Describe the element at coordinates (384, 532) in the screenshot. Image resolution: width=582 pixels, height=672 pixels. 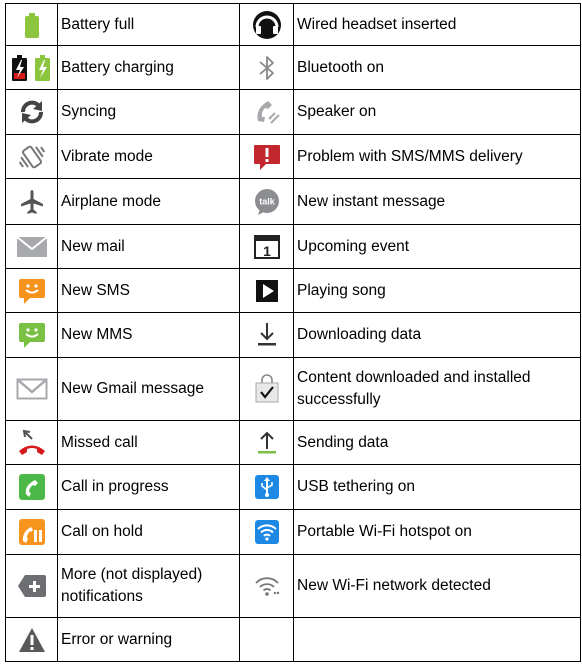
I see `icon-description-portable-wi-fi-hotspot-on: Portable Wi-Fi hotspot on` at that location.